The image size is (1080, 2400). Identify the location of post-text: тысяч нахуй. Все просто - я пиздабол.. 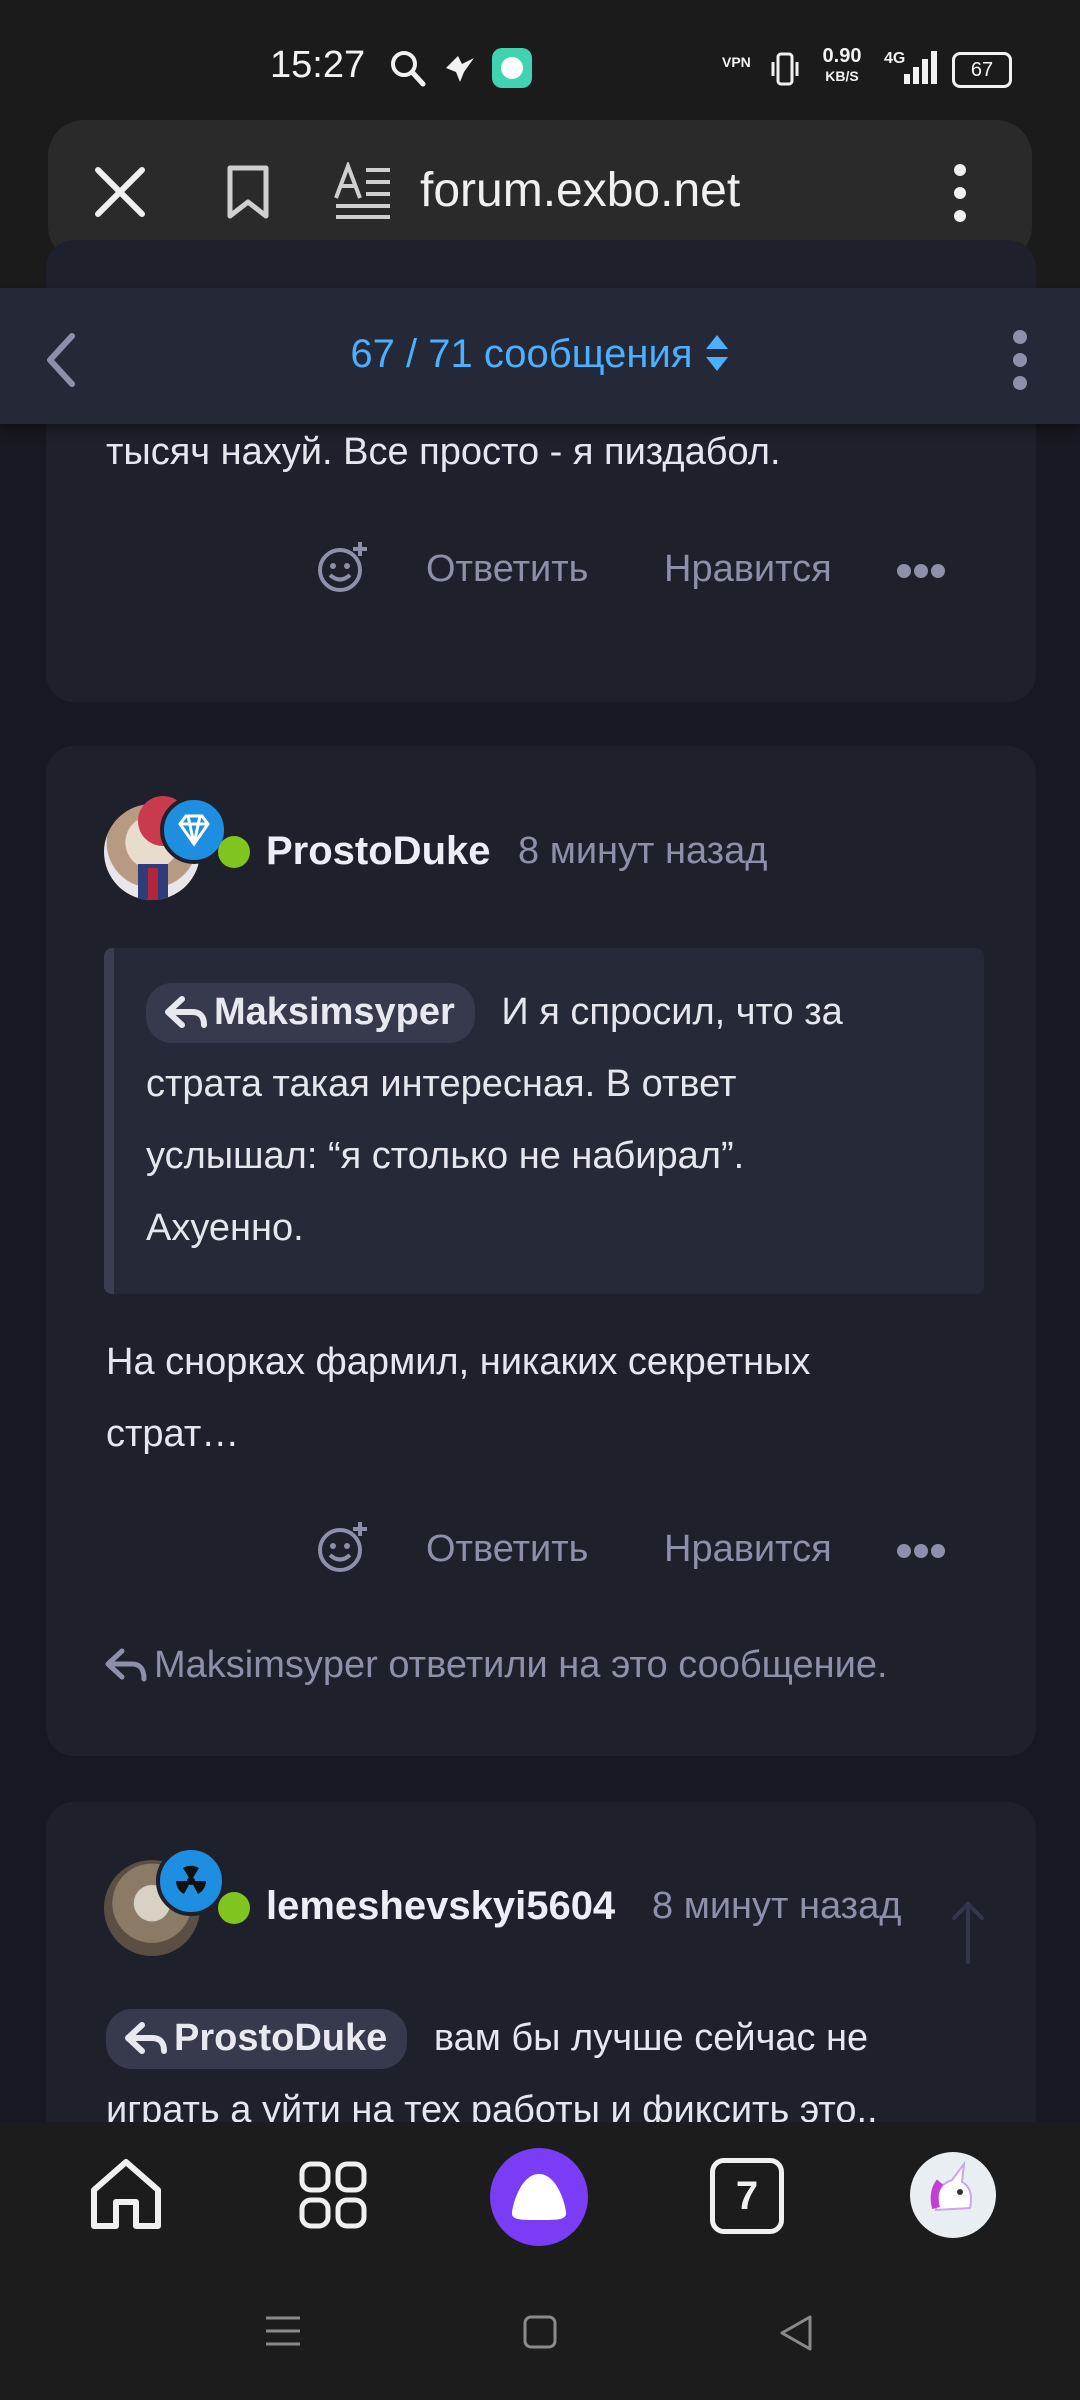
(443, 452).